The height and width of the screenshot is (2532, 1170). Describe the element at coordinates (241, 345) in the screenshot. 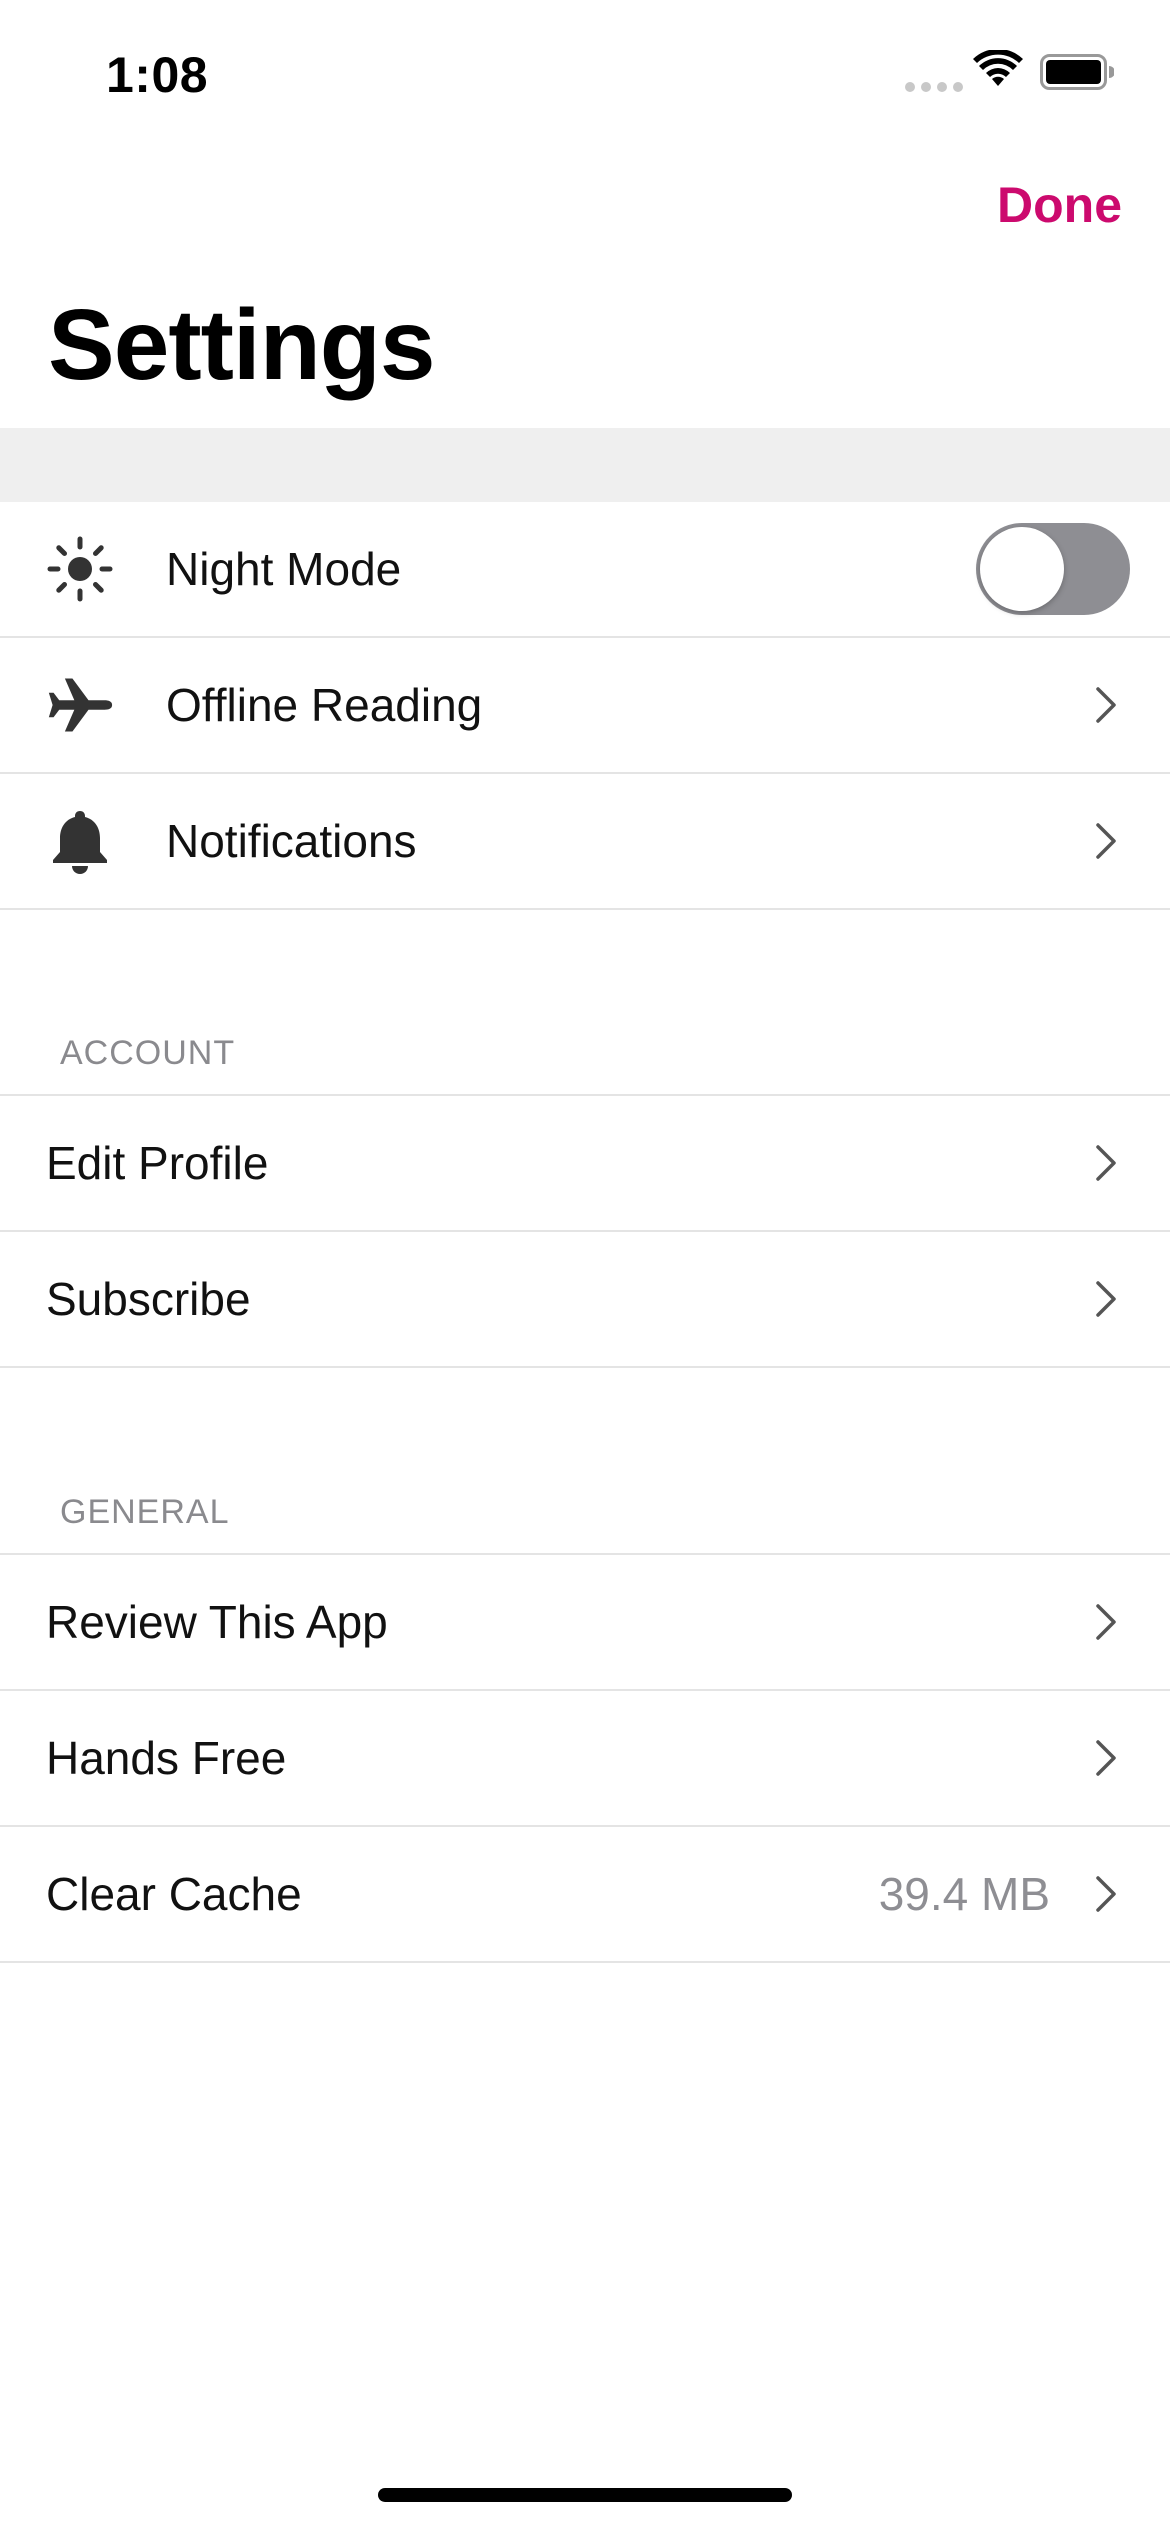

I see `page-title: Settings` at that location.